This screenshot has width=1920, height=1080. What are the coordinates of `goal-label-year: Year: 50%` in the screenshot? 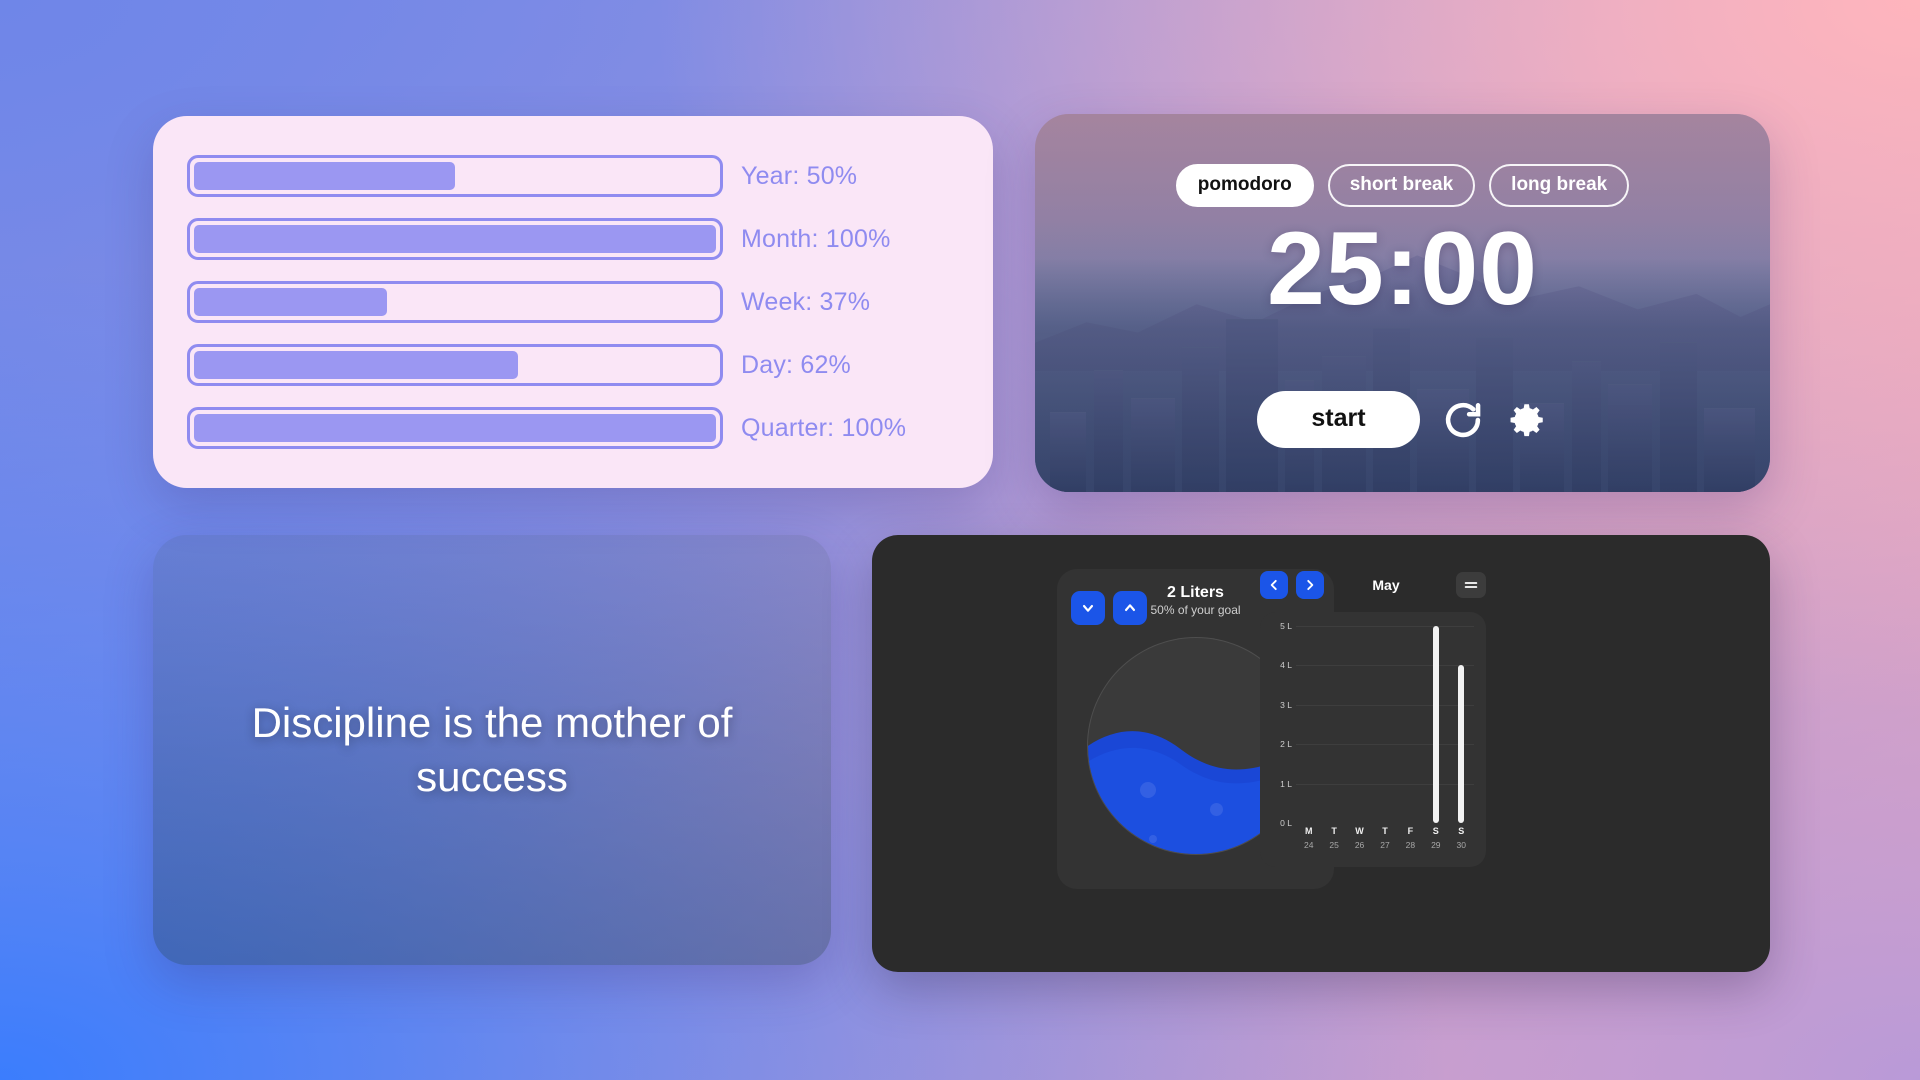 It's located at (799, 175).